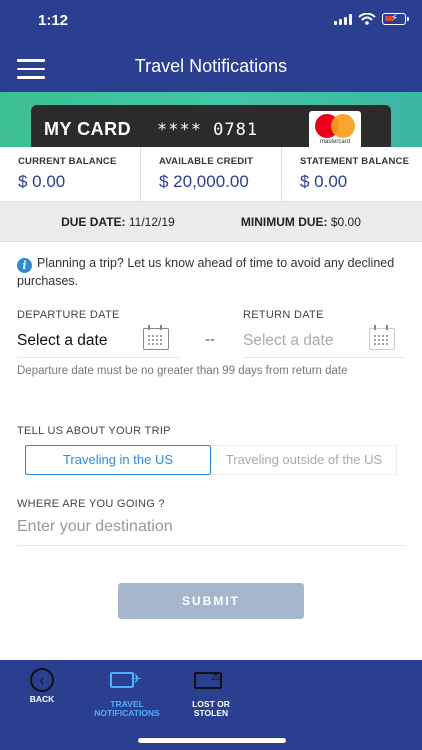 The height and width of the screenshot is (750, 422). What do you see at coordinates (68, 315) in the screenshot?
I see `departure-date-label: DEPARTURE DATE` at bounding box center [68, 315].